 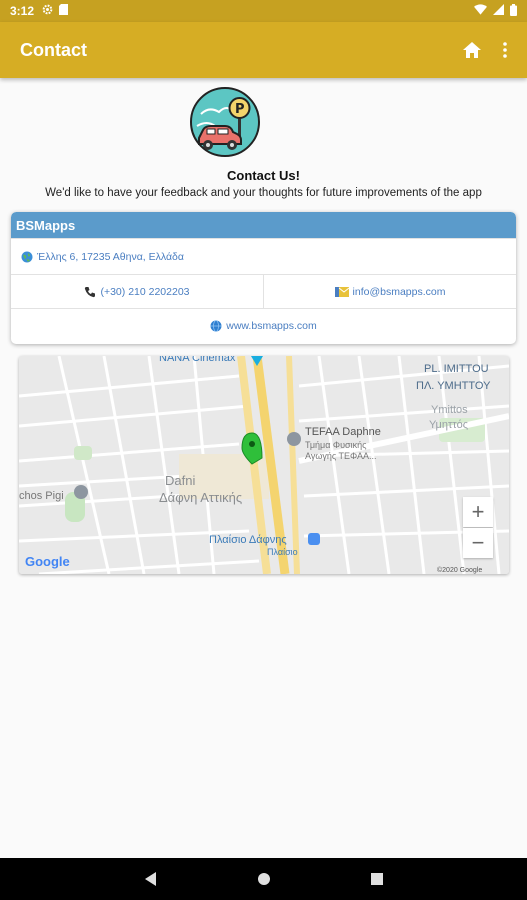 What do you see at coordinates (505, 50) in the screenshot?
I see `more-options-icon` at bounding box center [505, 50].